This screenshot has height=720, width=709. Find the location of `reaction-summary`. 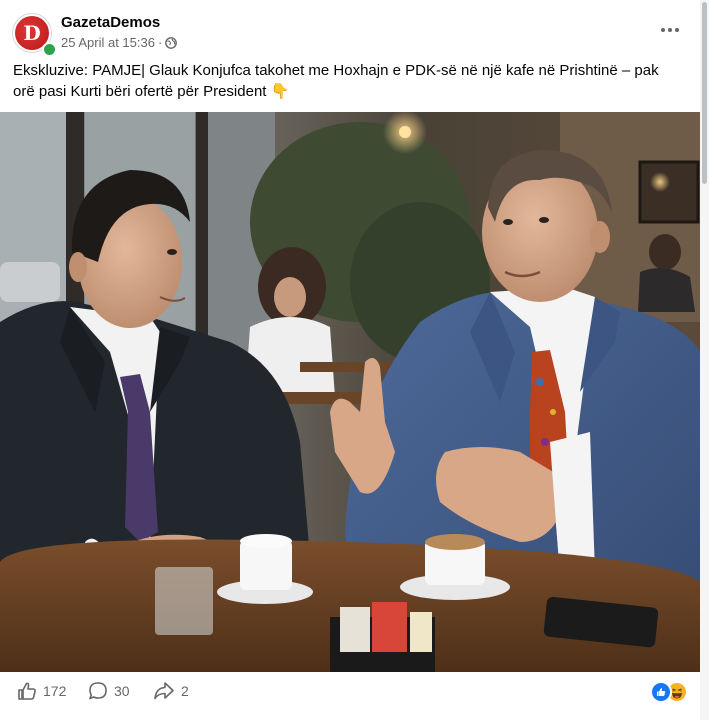

reaction-summary is located at coordinates (669, 692).